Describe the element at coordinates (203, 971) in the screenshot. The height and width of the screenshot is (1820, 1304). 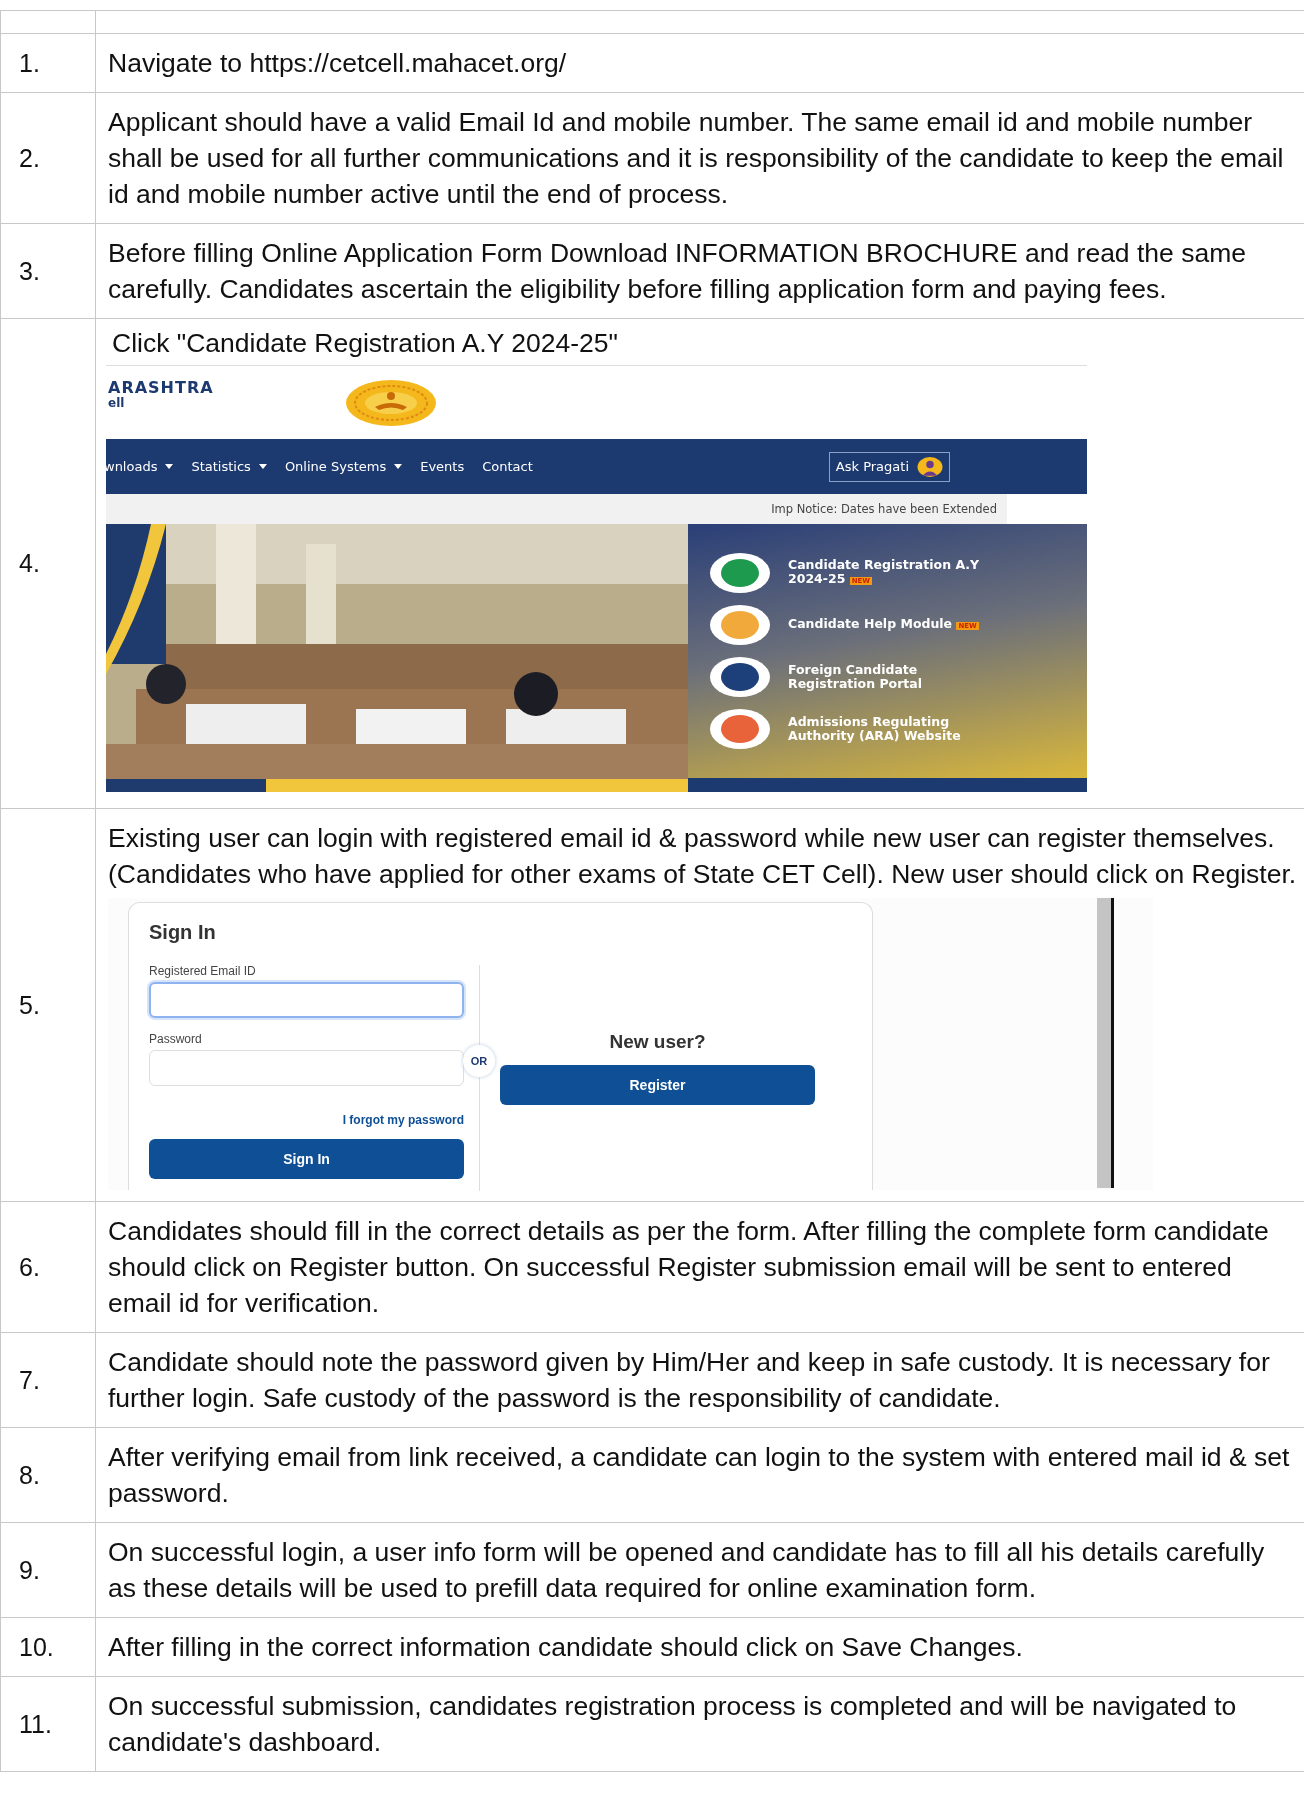
I see `field-label: Registered Email ID` at that location.